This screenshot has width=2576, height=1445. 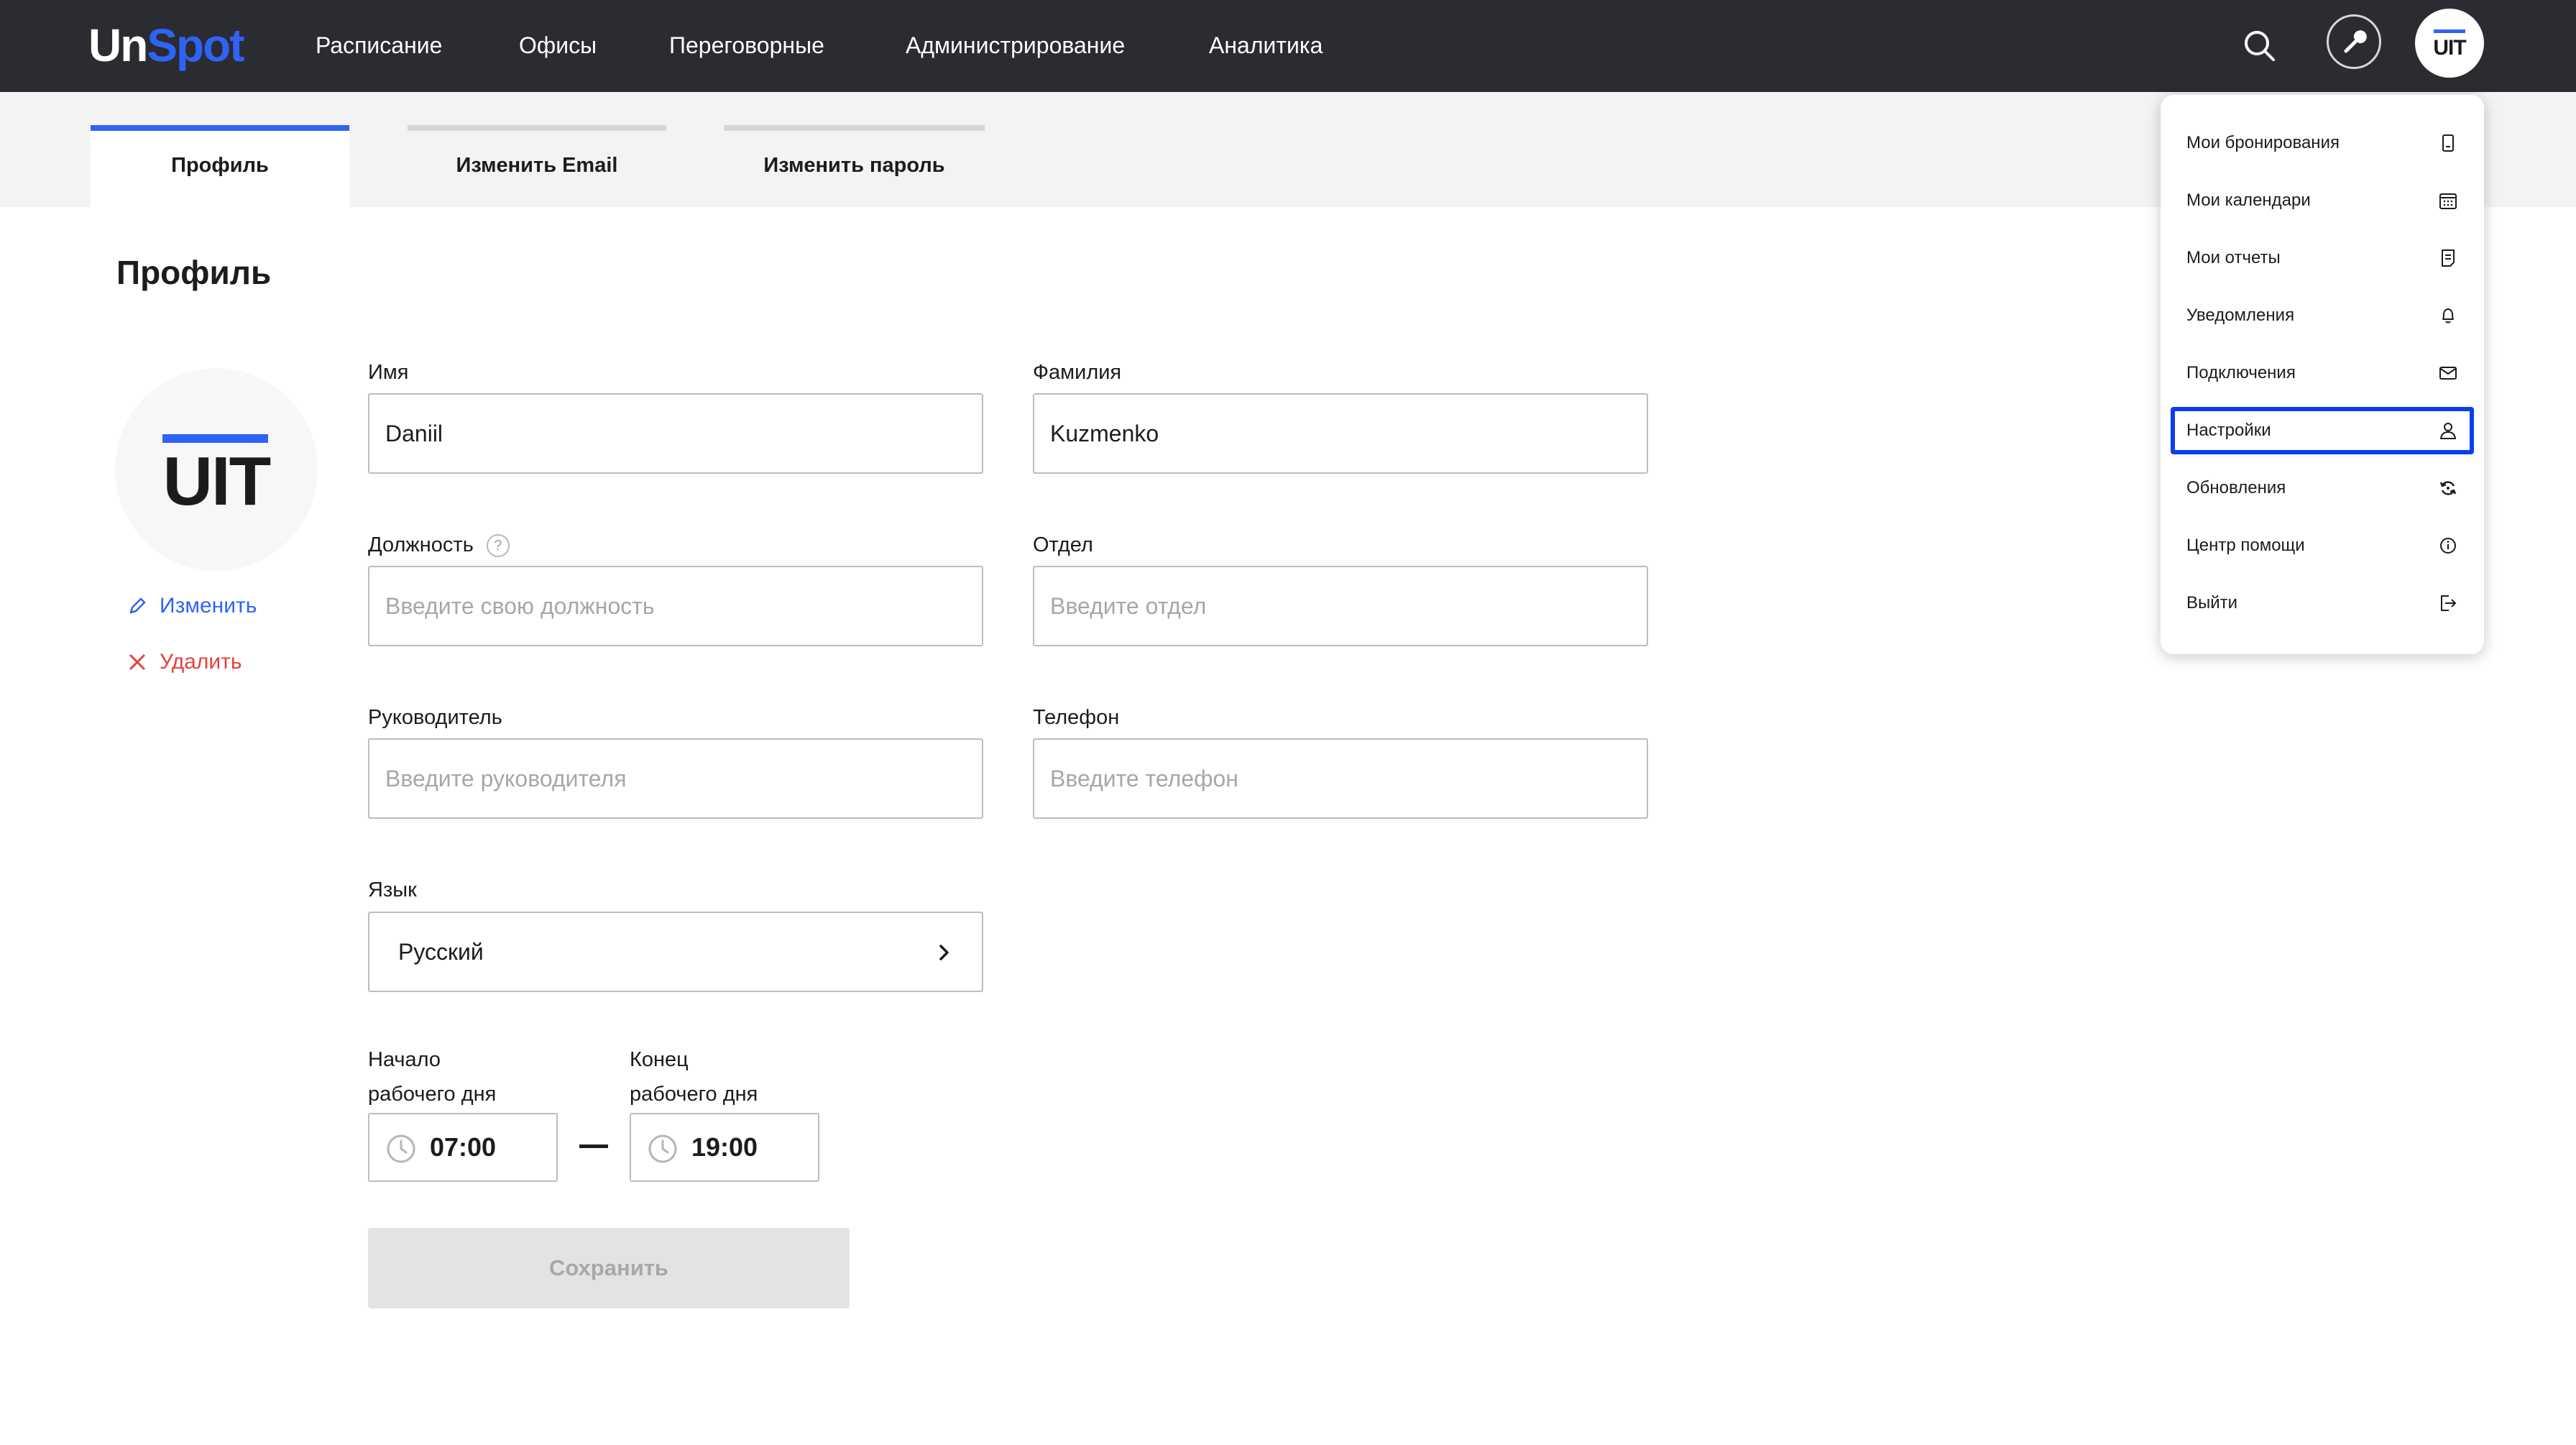 I want to click on menu-item-label: Мои календари, so click(x=2248, y=200).